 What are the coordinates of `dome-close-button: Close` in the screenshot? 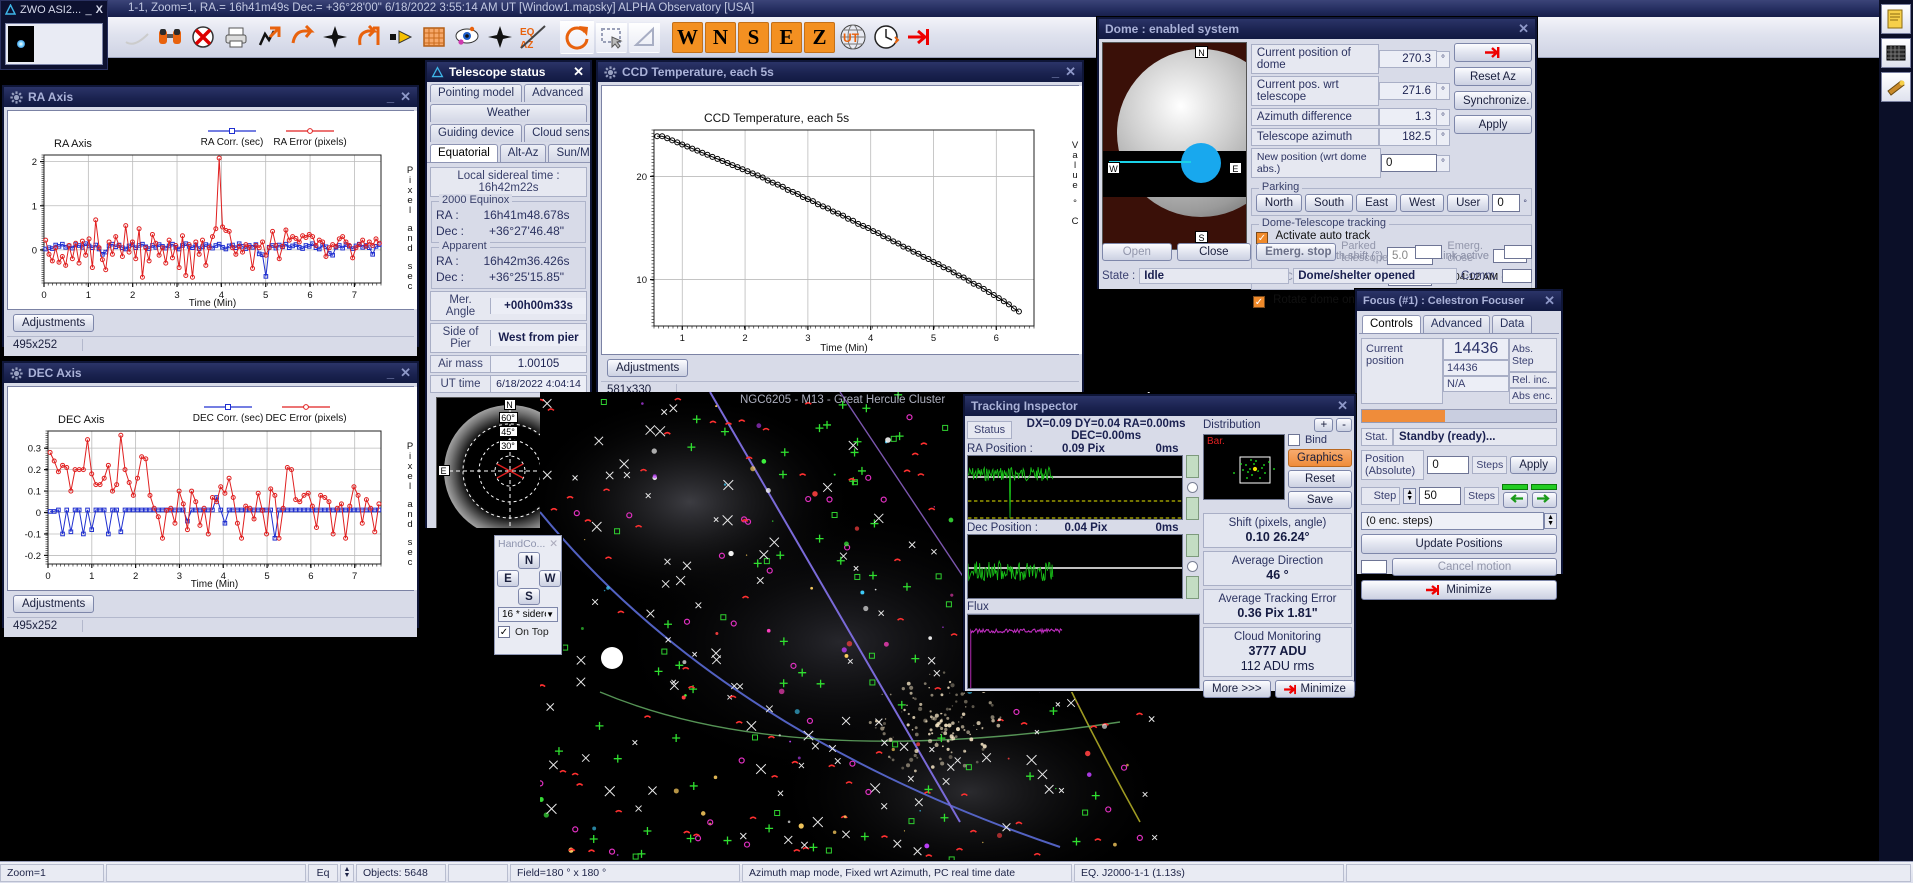 It's located at (1214, 252).